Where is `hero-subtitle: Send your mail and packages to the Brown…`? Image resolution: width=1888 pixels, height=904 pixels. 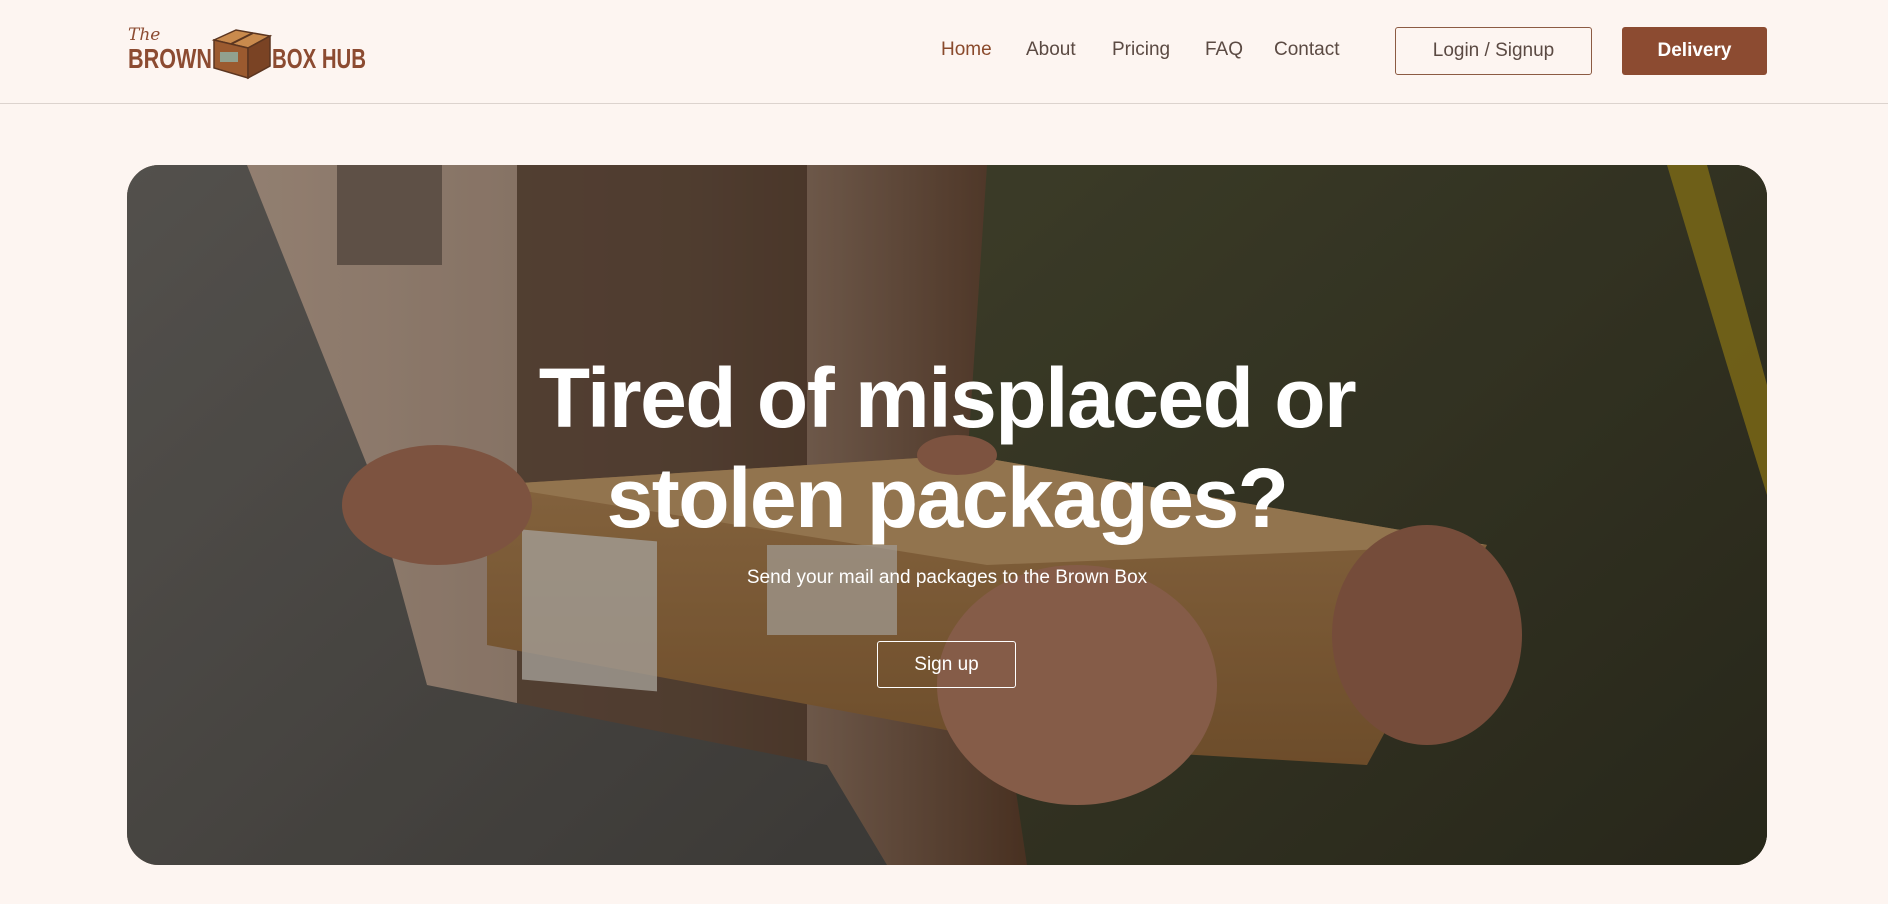
hero-subtitle: Send your mail and packages to the Brown… is located at coordinates (947, 577).